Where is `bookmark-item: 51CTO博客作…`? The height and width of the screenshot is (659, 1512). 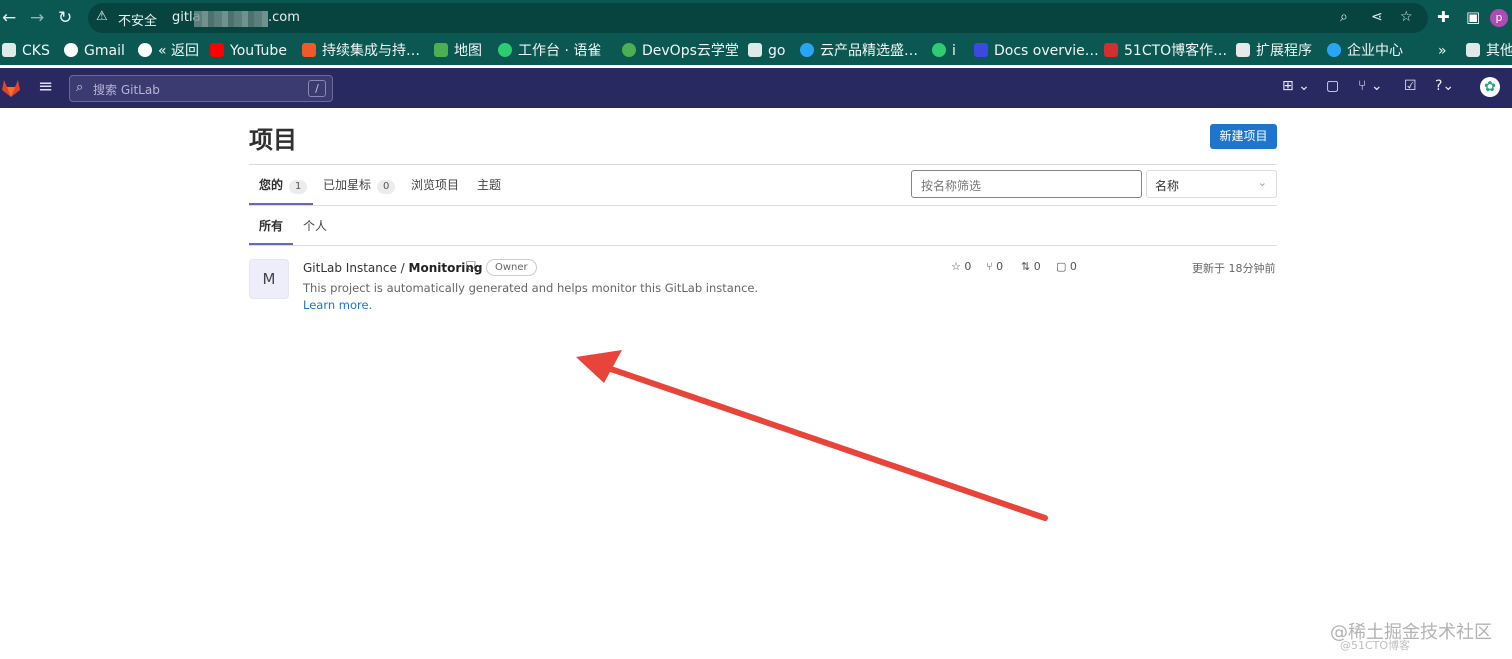
bookmark-item: 51CTO博客作… is located at coordinates (1165, 51).